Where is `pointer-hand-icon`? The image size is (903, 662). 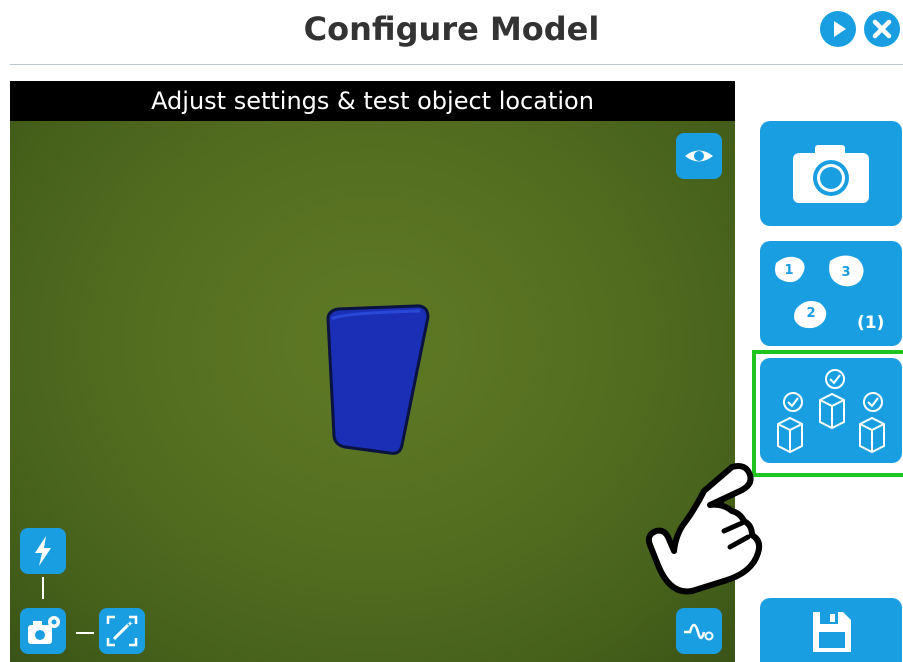
pointer-hand-icon is located at coordinates (704, 529).